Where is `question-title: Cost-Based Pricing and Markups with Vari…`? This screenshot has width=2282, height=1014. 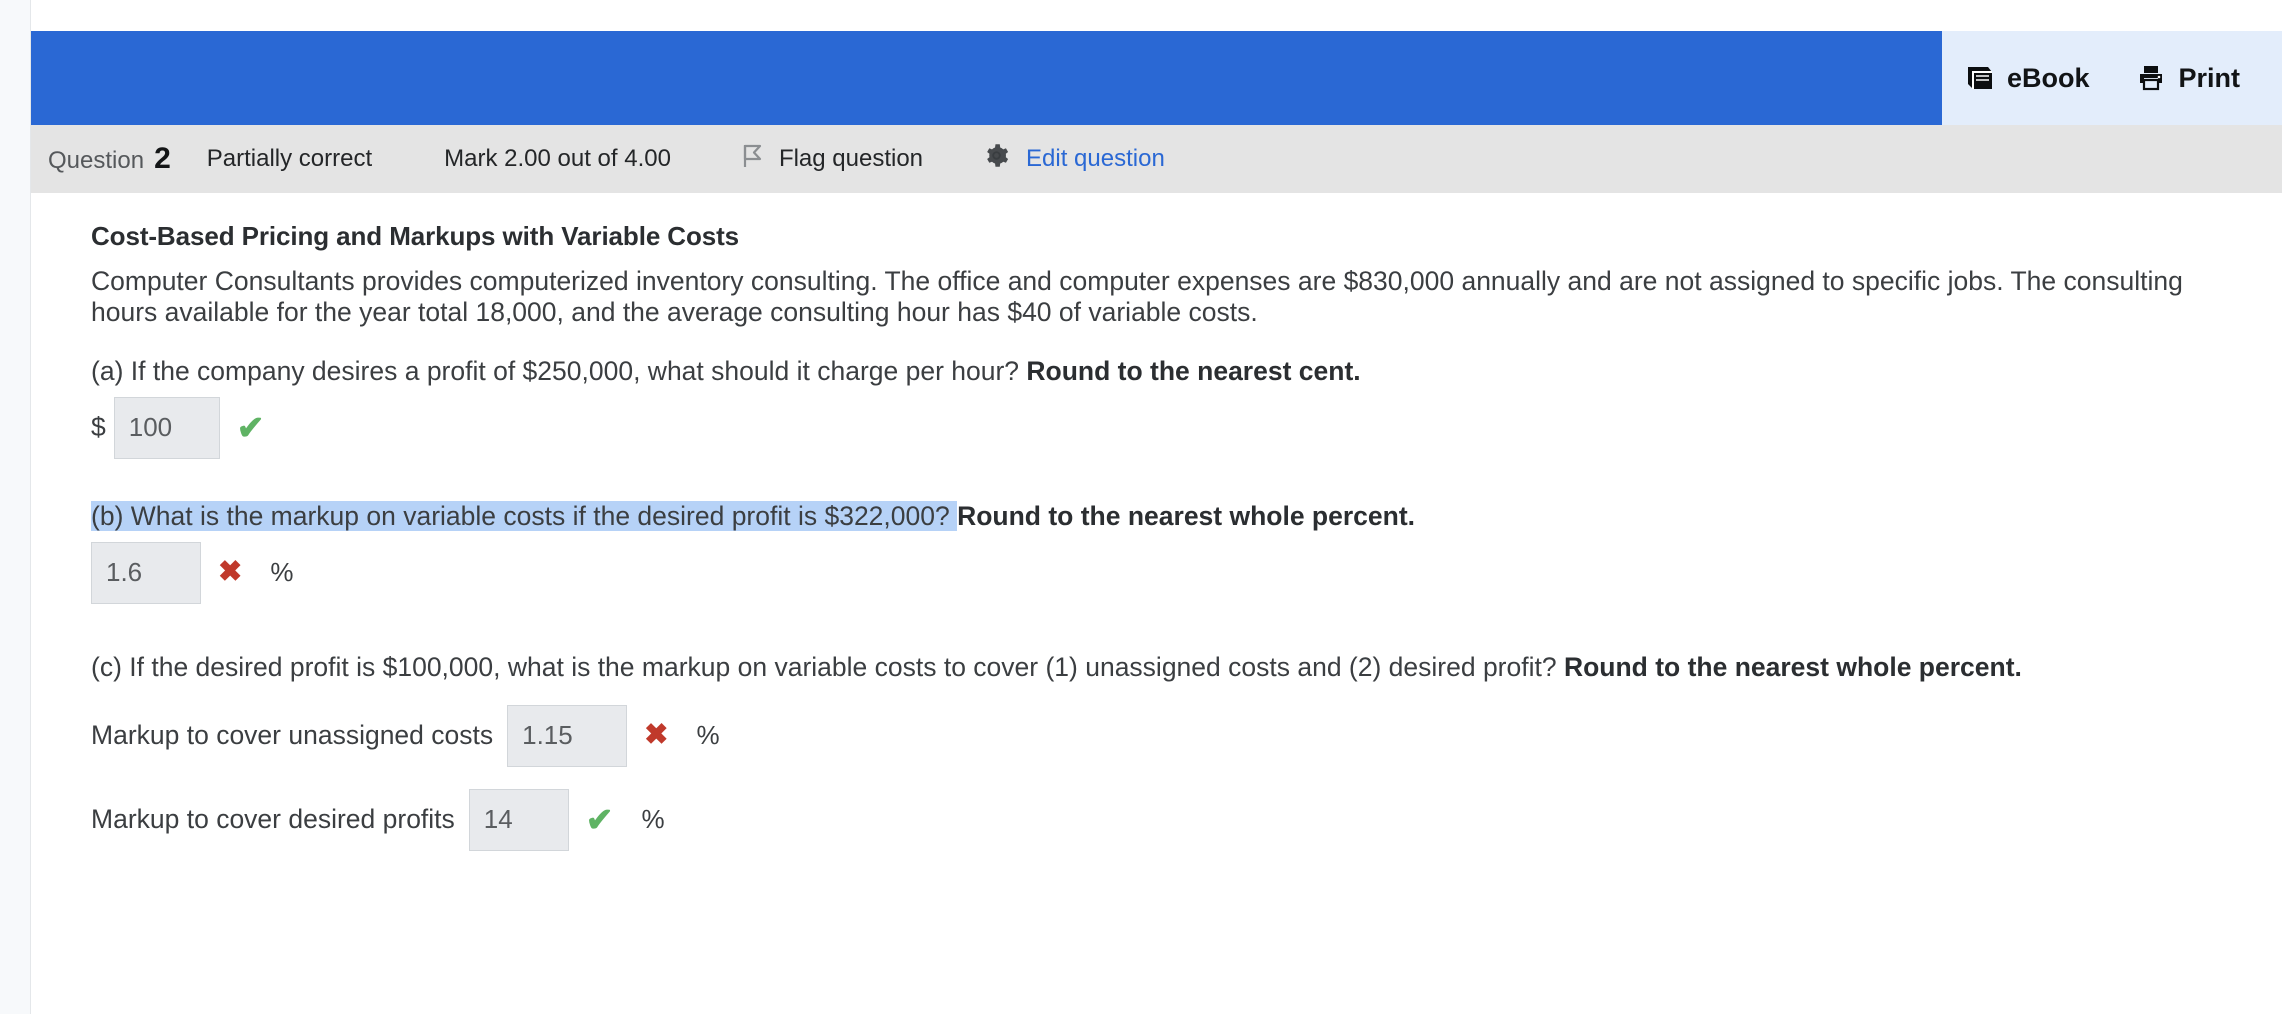 question-title: Cost-Based Pricing and Markups with Vari… is located at coordinates (415, 236).